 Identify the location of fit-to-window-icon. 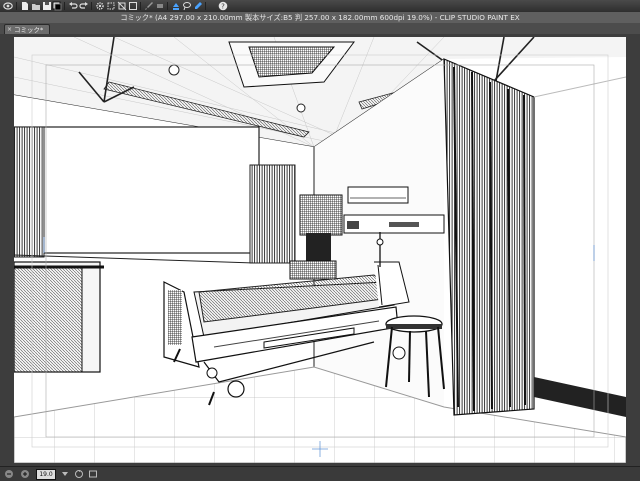
(93, 474).